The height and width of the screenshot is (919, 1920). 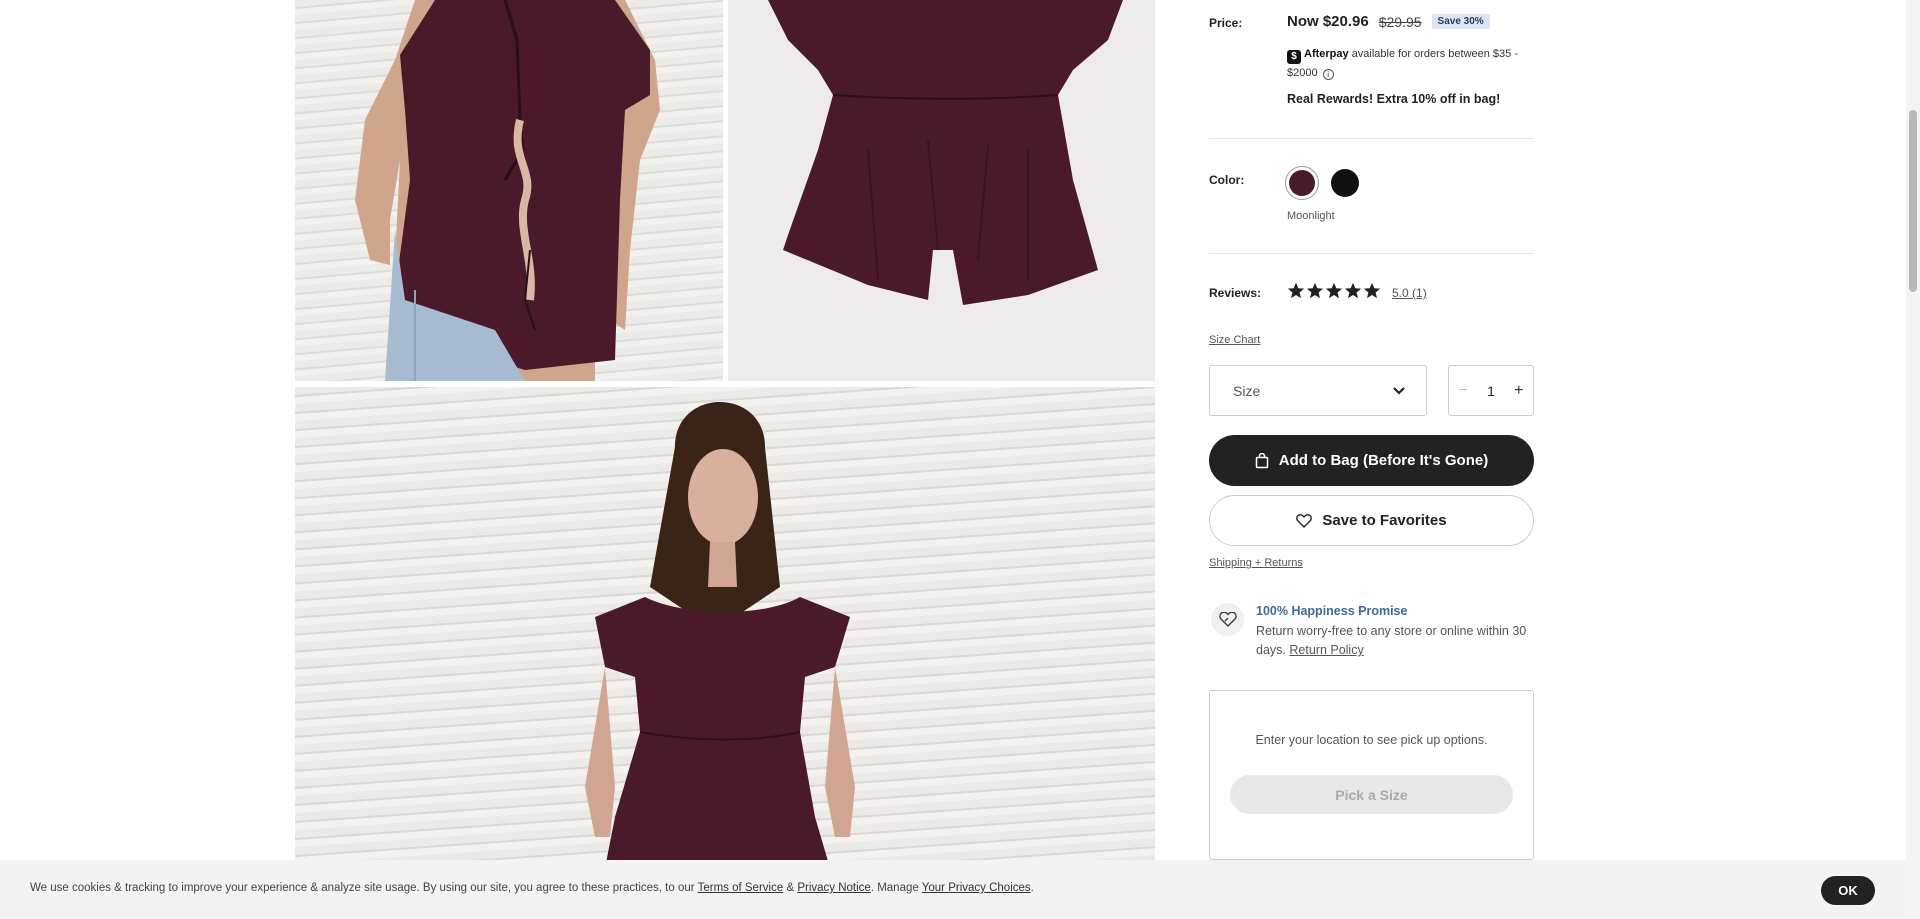 What do you see at coordinates (1848, 890) in the screenshot?
I see `cookie-ok-button: OK` at bounding box center [1848, 890].